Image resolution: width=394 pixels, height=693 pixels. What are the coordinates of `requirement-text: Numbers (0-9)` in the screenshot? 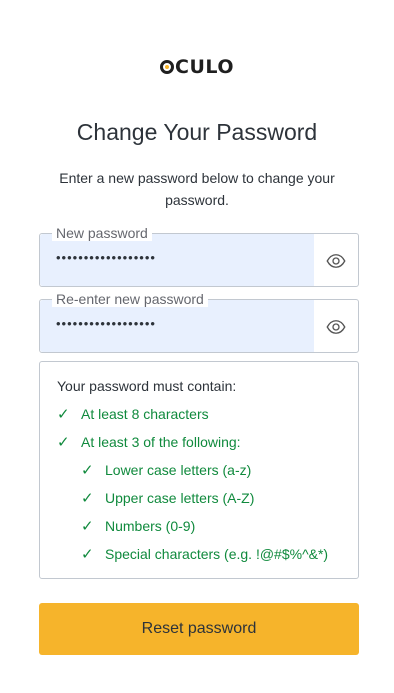 It's located at (150, 526).